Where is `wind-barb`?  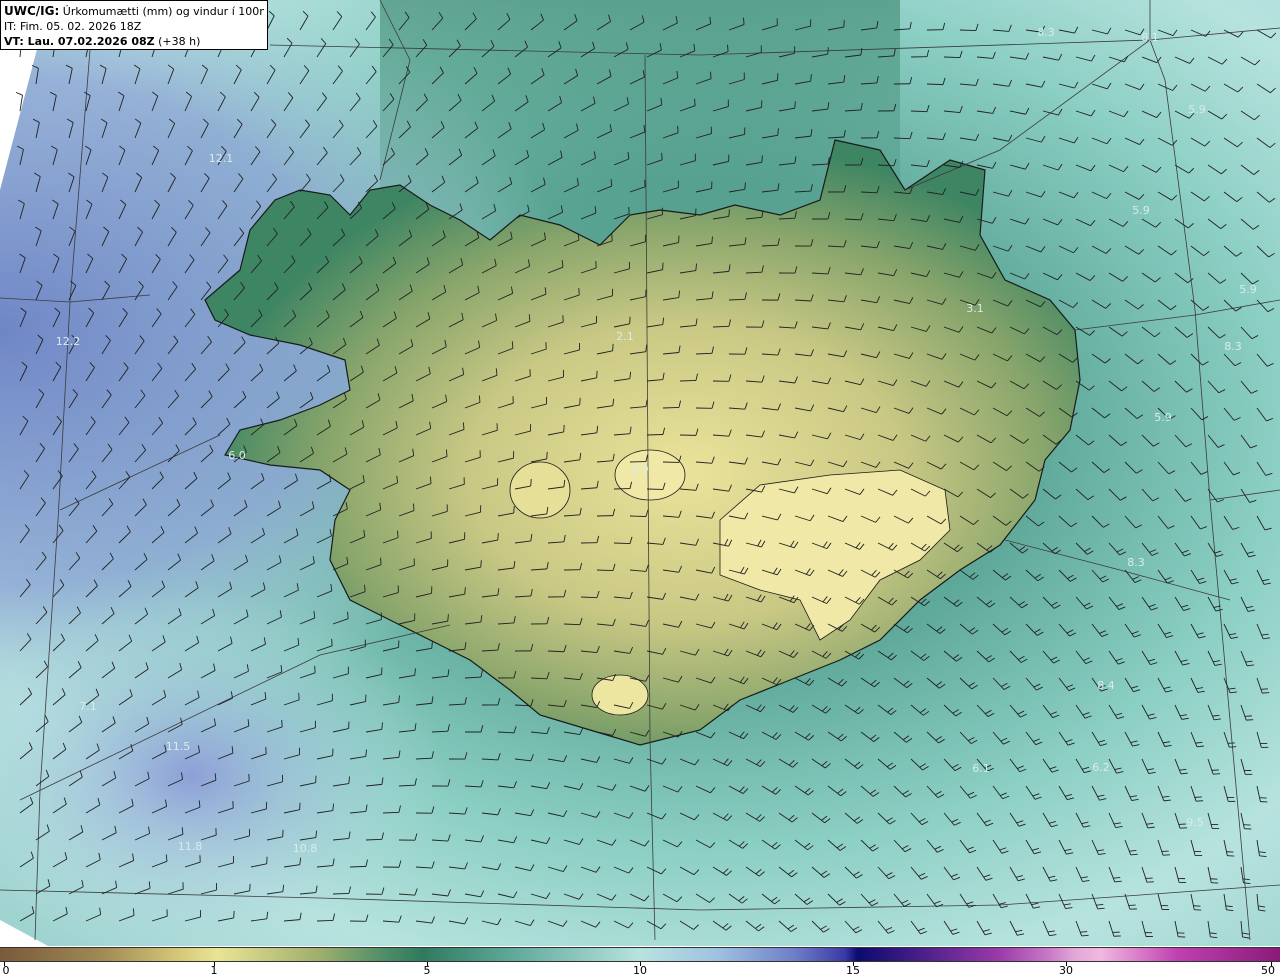
wind-barb is located at coordinates (19, 101).